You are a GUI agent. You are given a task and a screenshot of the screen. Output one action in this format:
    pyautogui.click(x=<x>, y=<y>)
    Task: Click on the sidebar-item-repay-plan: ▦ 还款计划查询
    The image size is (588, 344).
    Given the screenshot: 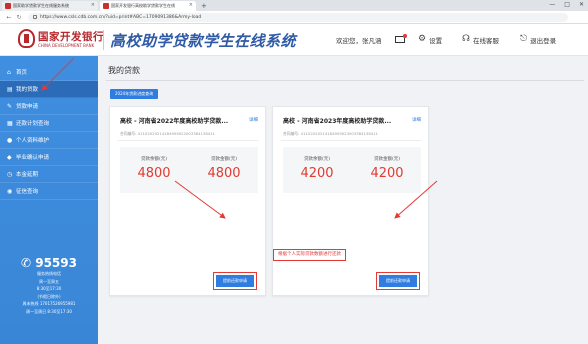 What is the action you would take?
    pyautogui.click(x=49, y=123)
    